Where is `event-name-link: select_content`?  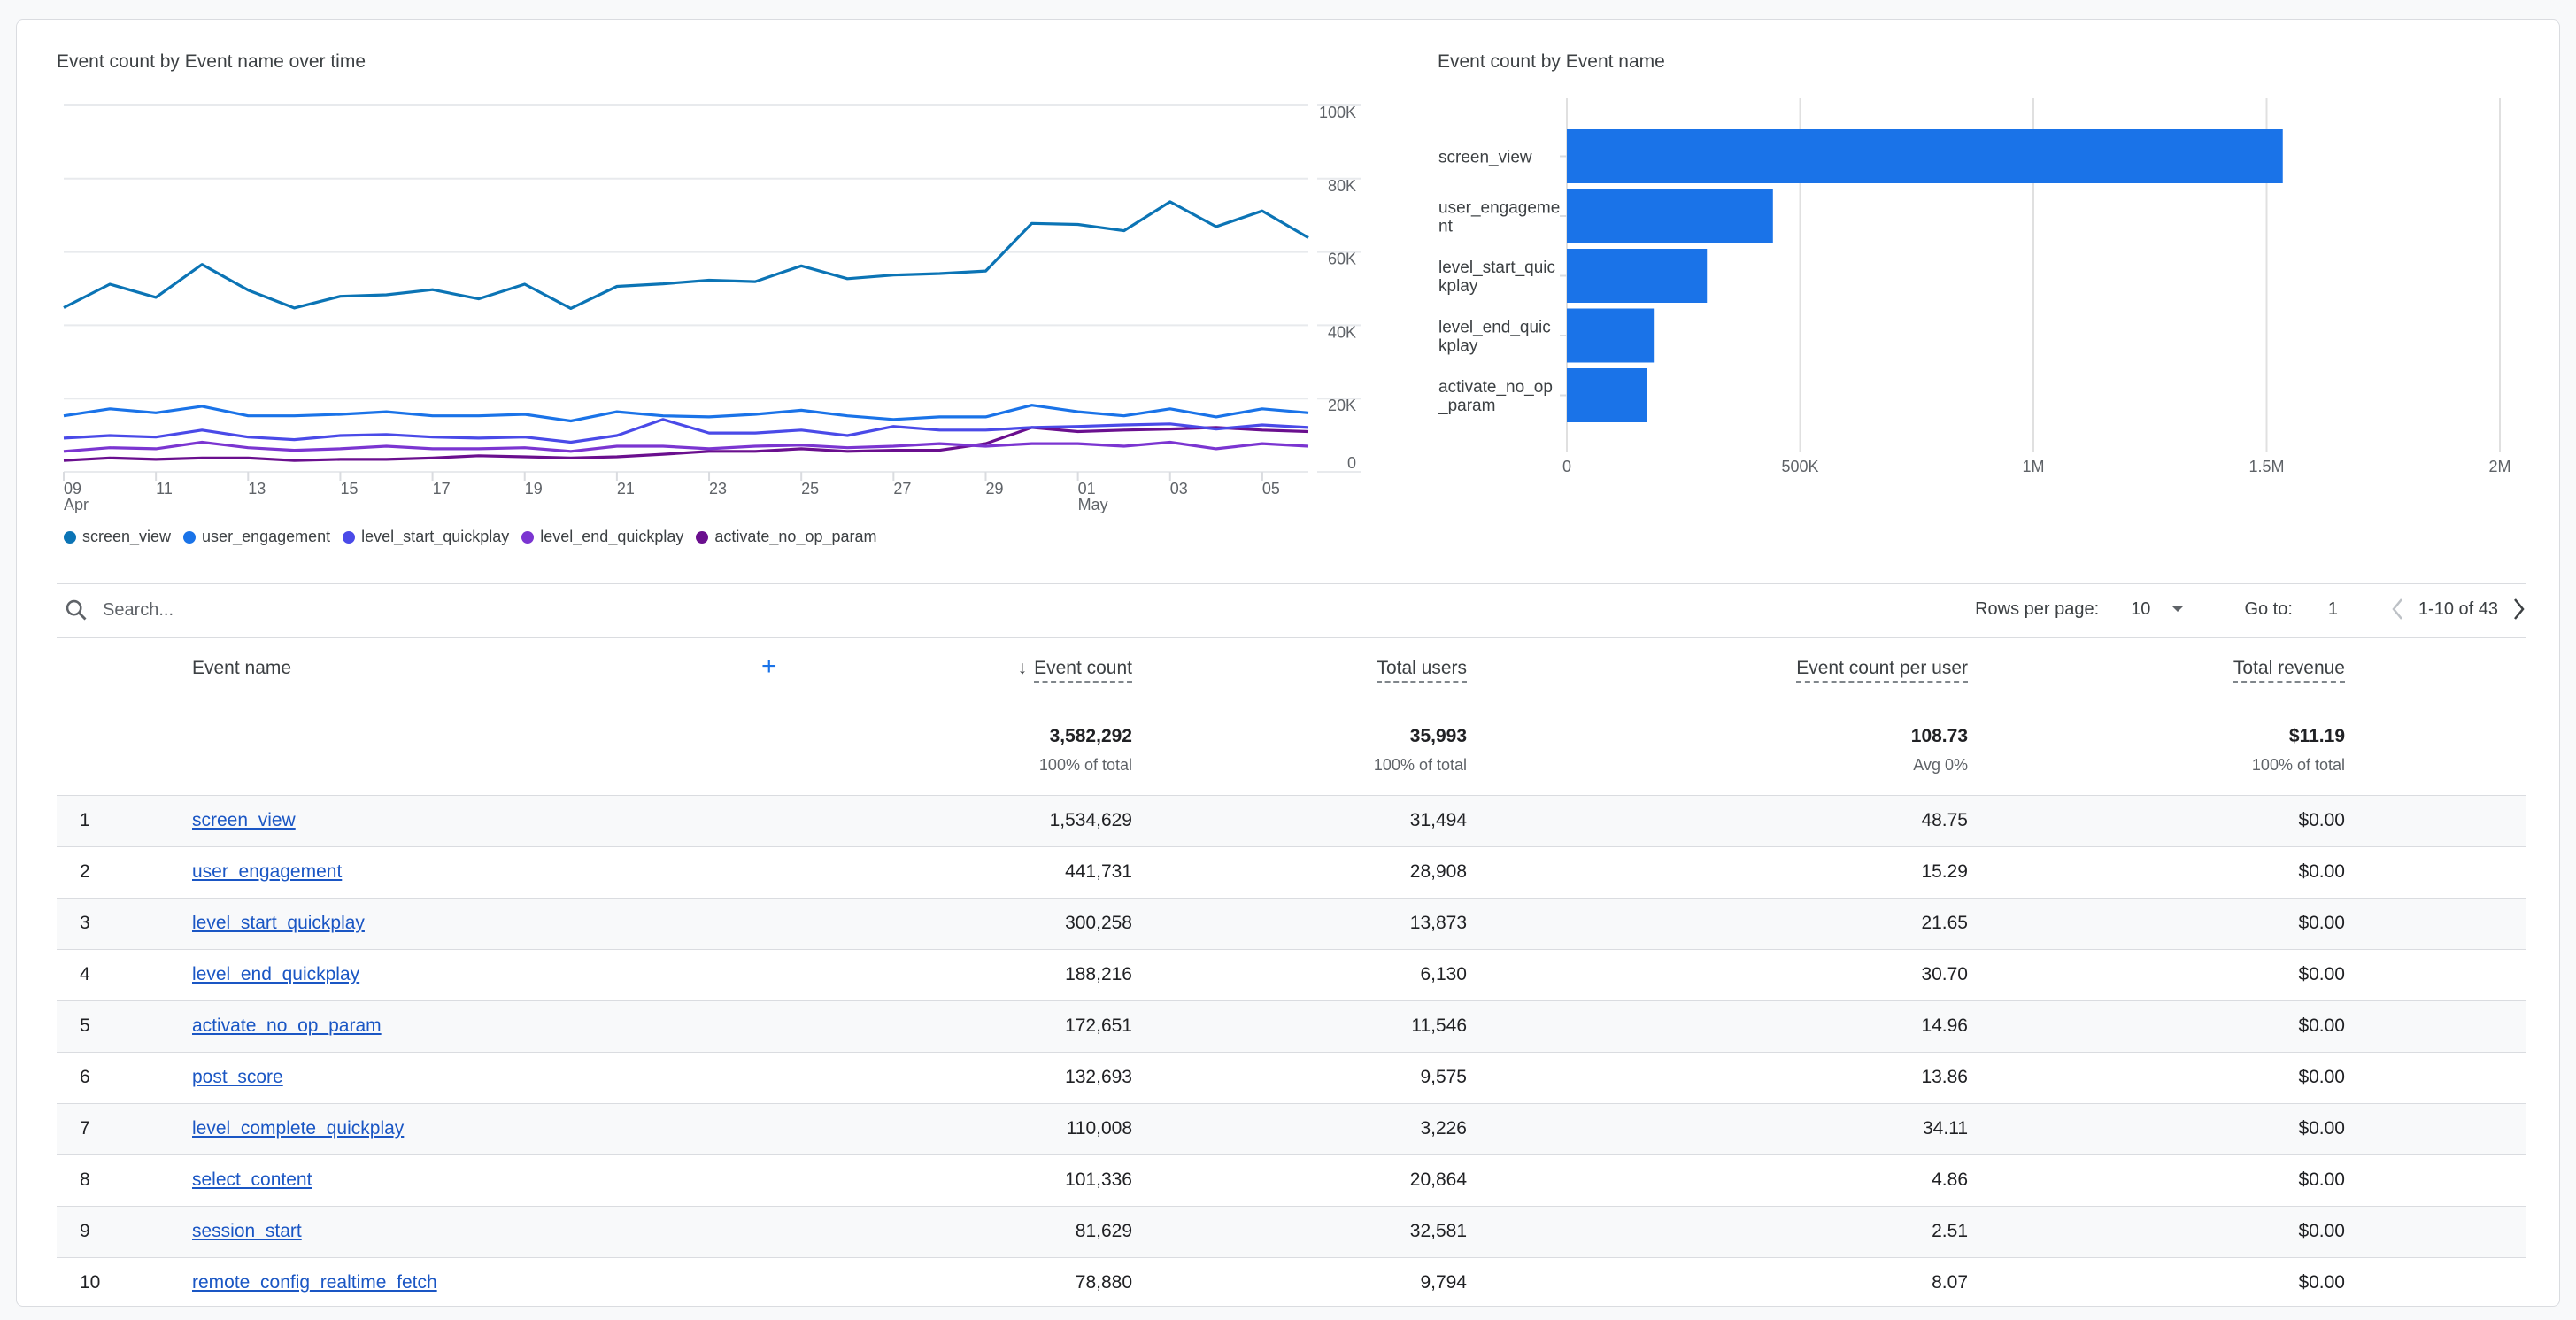 event-name-link: select_content is located at coordinates (252, 1179).